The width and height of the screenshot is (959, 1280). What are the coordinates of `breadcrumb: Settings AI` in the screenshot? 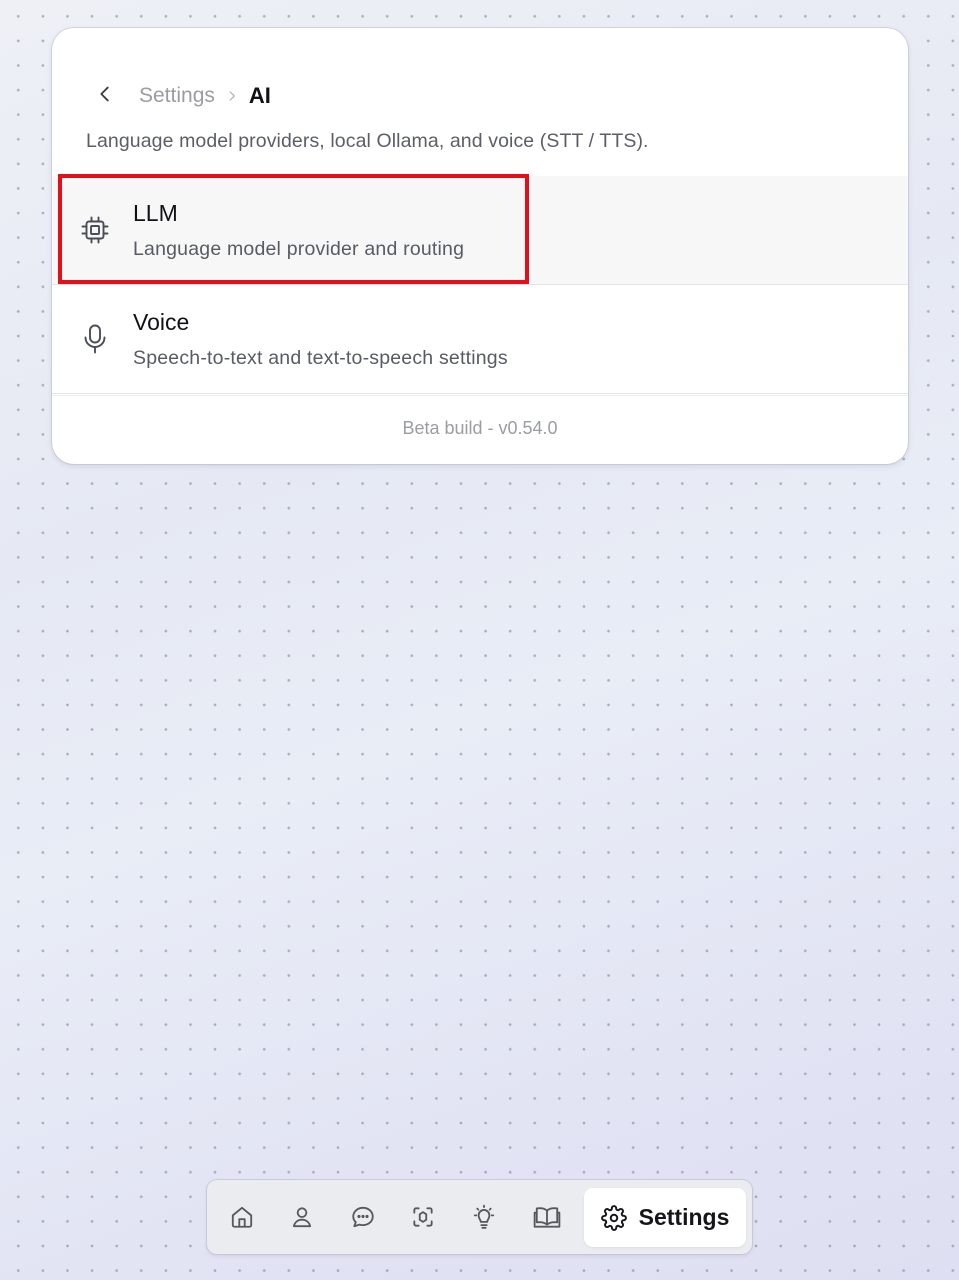 It's located at (205, 96).